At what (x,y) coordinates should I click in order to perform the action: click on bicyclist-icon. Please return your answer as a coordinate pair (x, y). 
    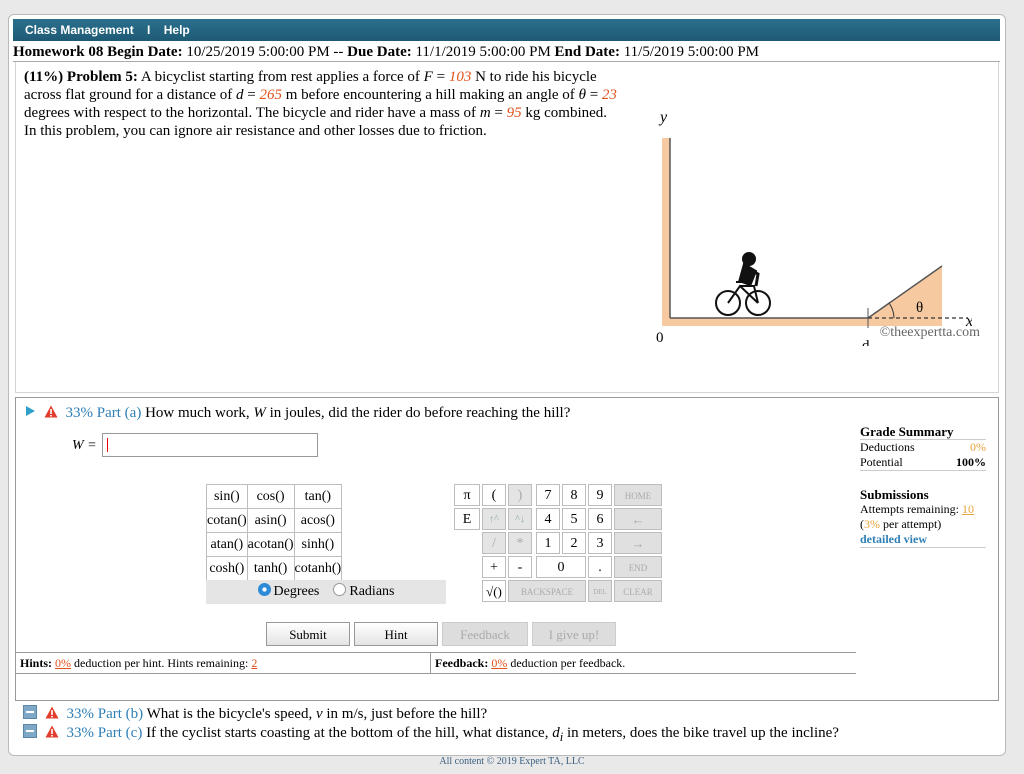
    Looking at the image, I should click on (743, 284).